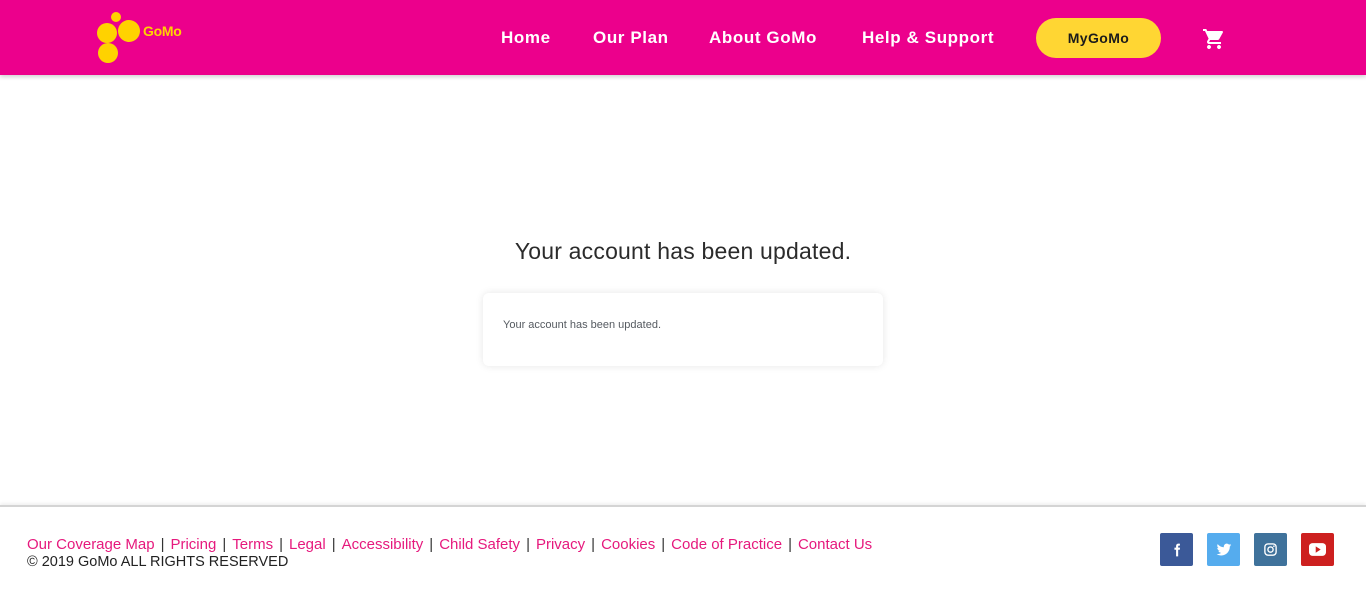  Describe the element at coordinates (307, 544) in the screenshot. I see `footer-link-legal: Legal` at that location.